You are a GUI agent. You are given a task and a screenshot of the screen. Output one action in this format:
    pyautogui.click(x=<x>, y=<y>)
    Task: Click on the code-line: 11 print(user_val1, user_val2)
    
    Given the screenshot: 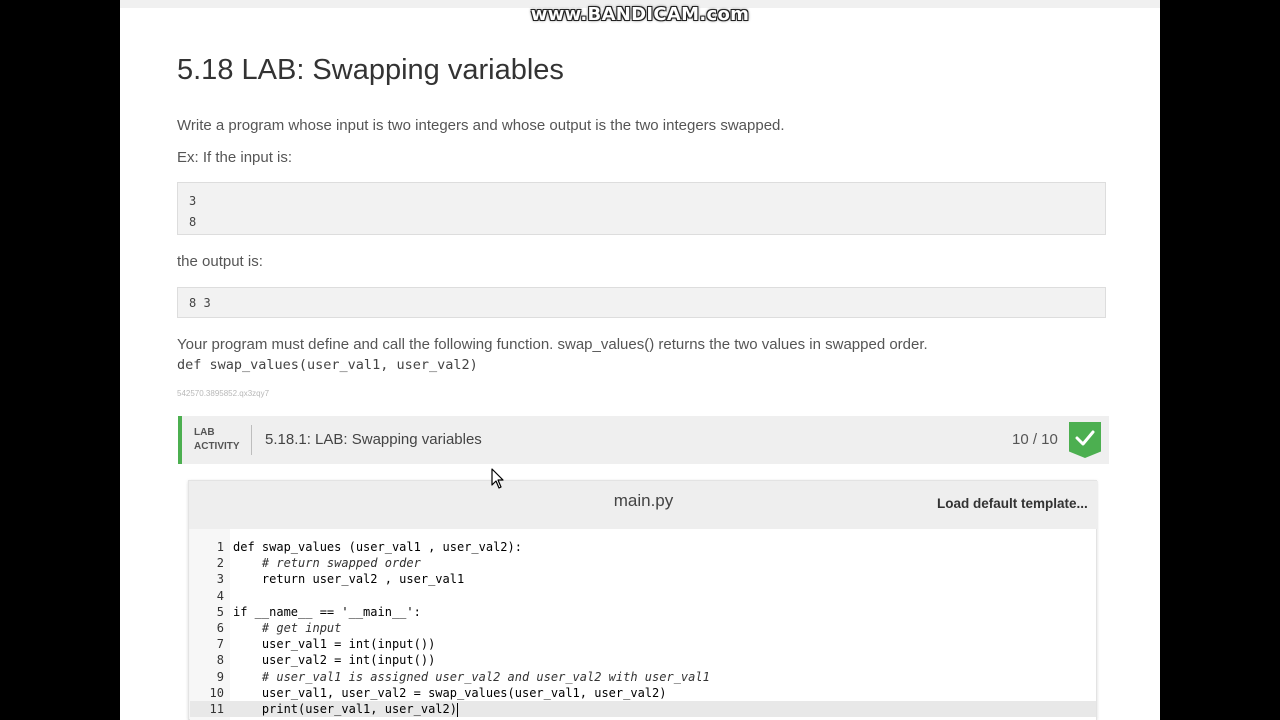 What is the action you would take?
    pyautogui.click(x=643, y=709)
    